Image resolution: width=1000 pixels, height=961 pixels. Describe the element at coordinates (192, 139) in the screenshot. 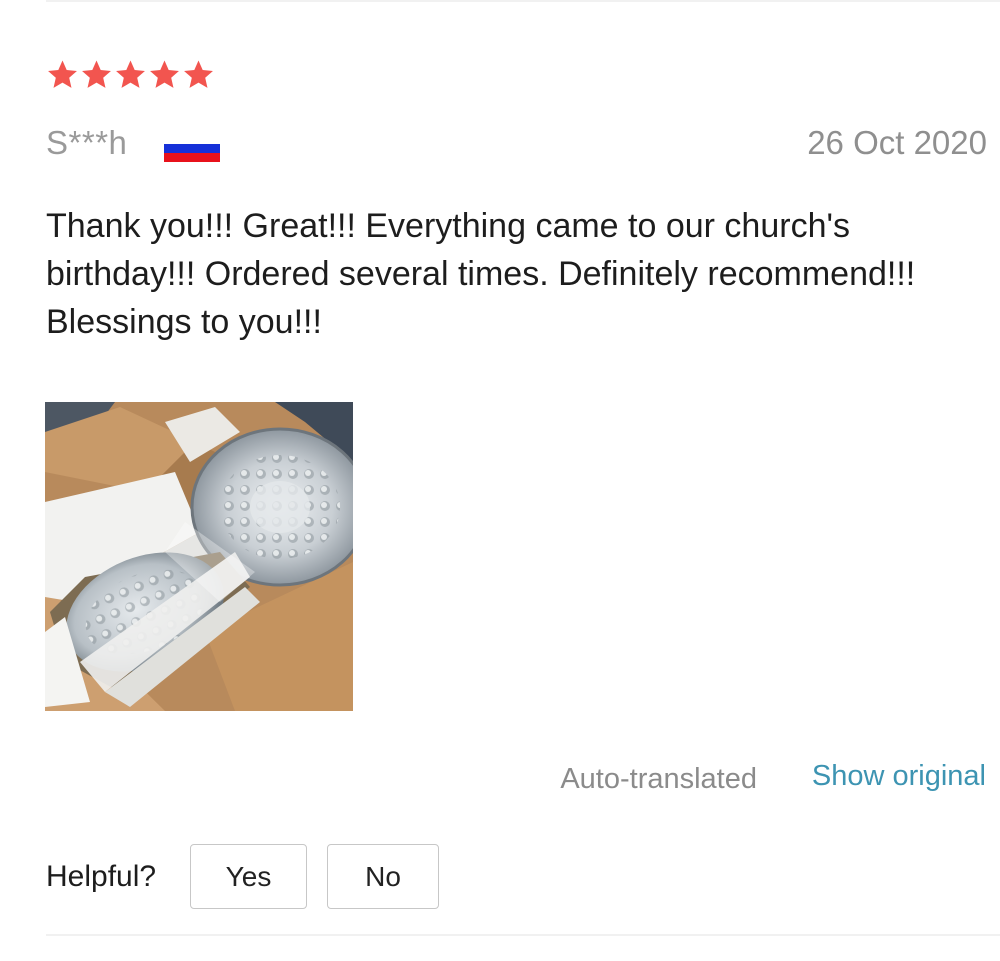

I see `flag-stripe-white` at that location.